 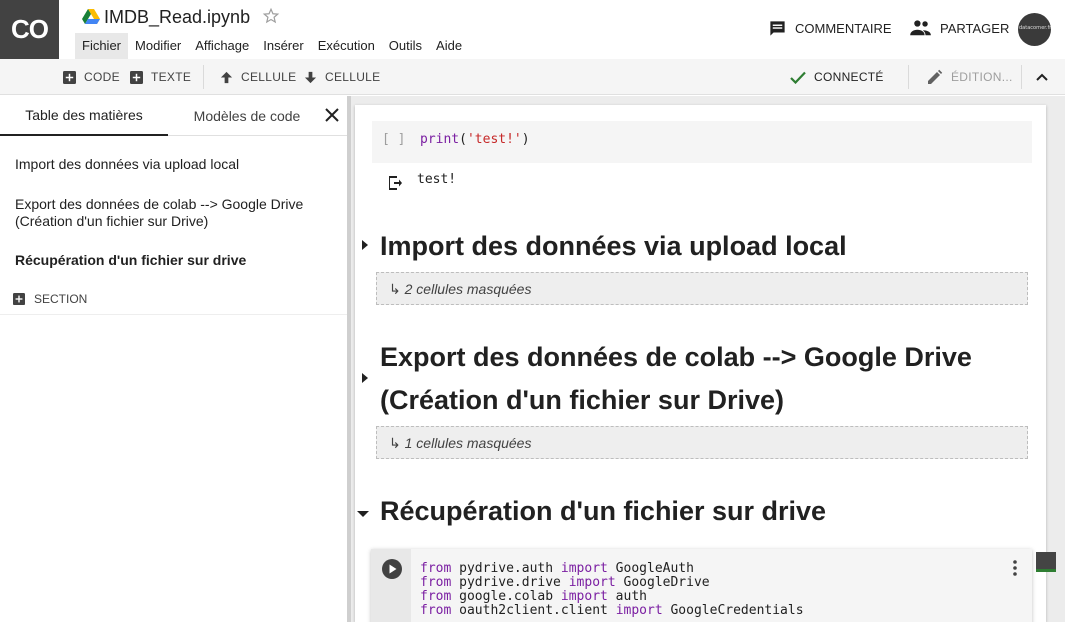 I want to click on code-token: GoogleDrive, so click(x=662, y=582).